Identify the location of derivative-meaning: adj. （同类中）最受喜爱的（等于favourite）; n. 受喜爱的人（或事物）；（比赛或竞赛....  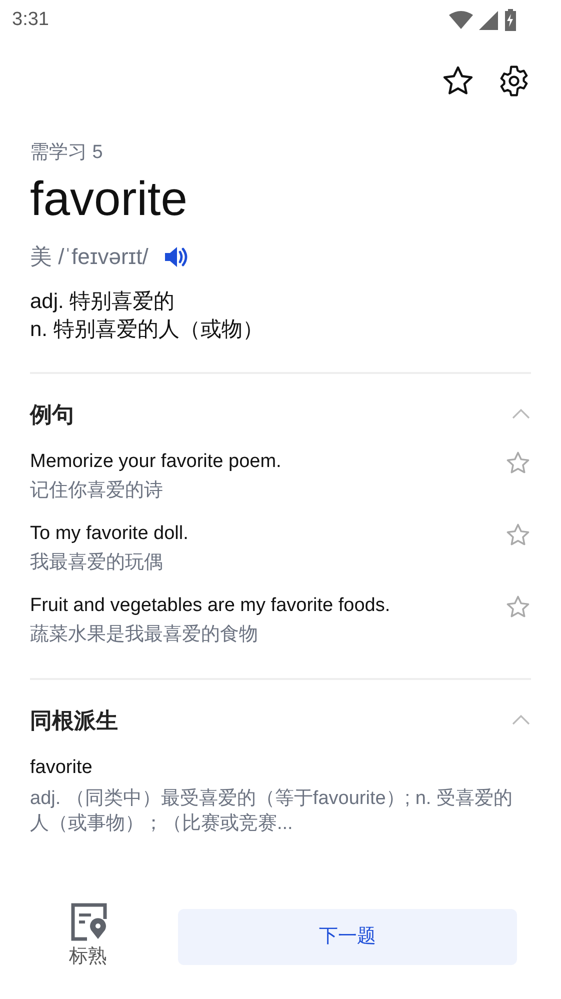
(272, 811).